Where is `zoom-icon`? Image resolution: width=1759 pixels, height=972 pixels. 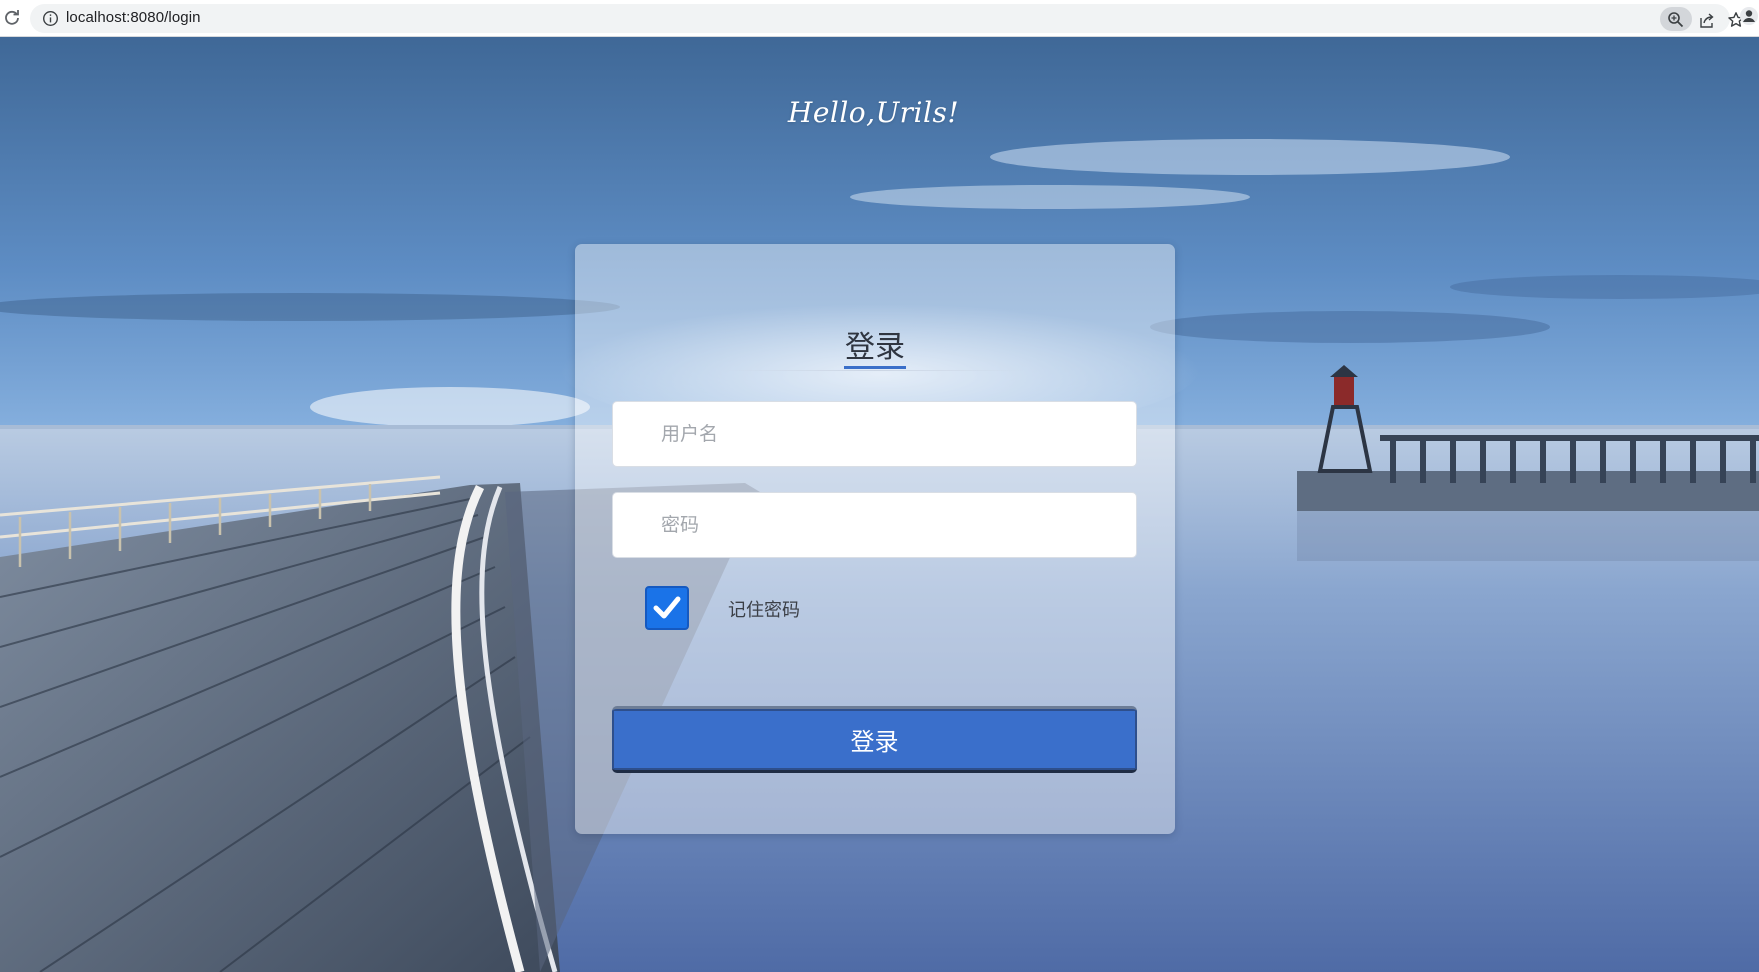 zoom-icon is located at coordinates (1676, 20).